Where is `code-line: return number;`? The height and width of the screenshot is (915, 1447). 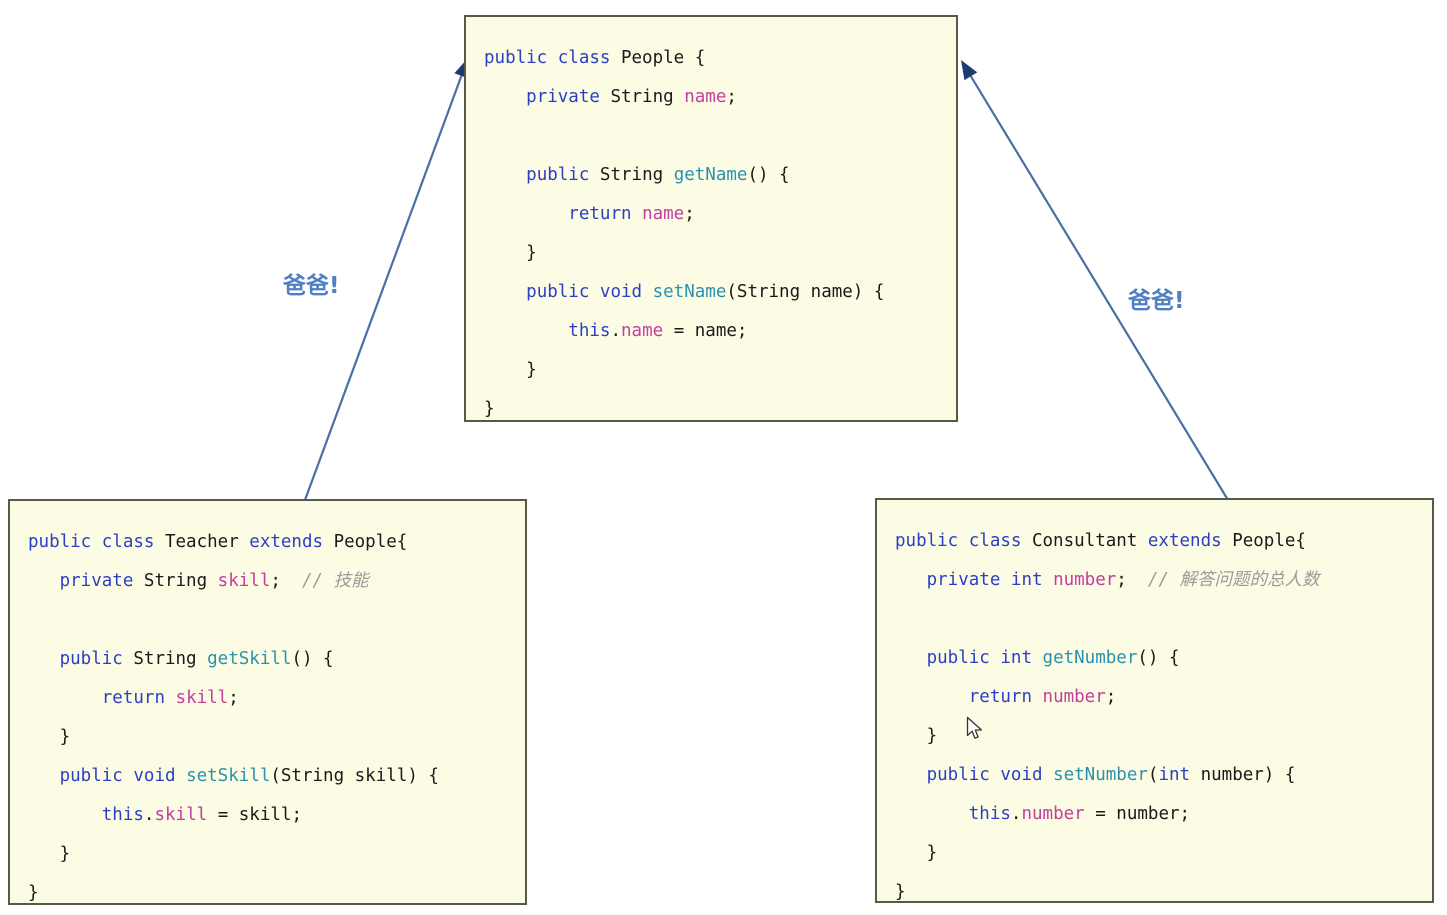
code-line: return number; is located at coordinates (1154, 697).